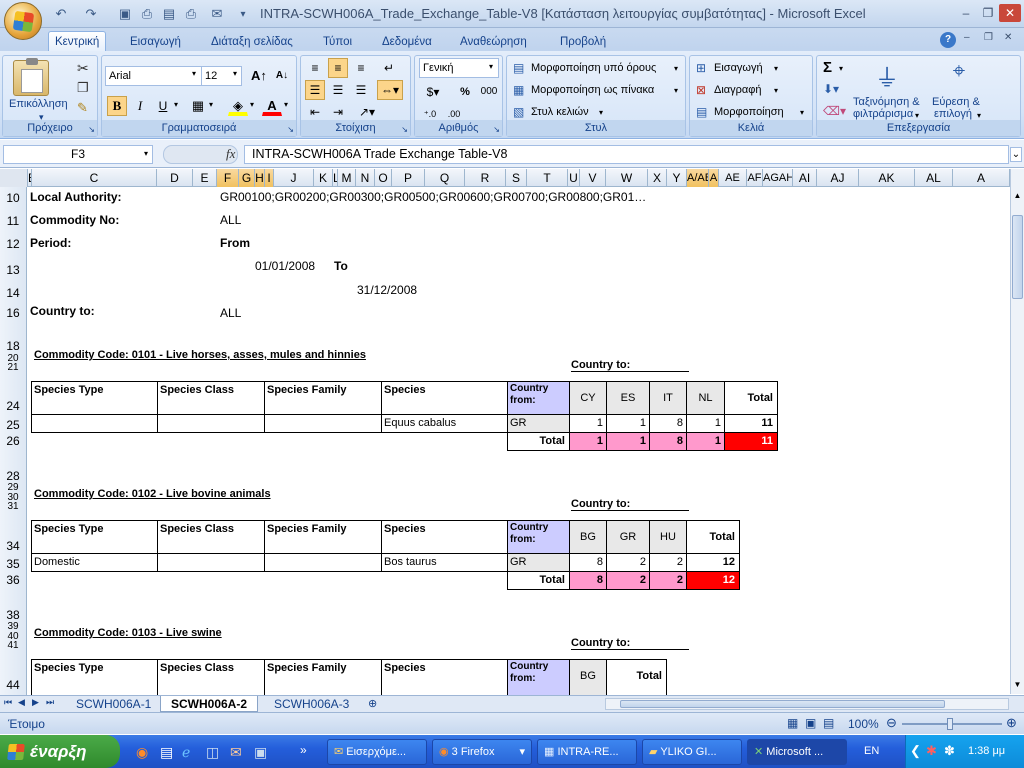 The image size is (1024, 768). What do you see at coordinates (592, 90) in the screenshot?
I see `format-as-table-button: Μορφοποίηση ως πίνακα` at bounding box center [592, 90].